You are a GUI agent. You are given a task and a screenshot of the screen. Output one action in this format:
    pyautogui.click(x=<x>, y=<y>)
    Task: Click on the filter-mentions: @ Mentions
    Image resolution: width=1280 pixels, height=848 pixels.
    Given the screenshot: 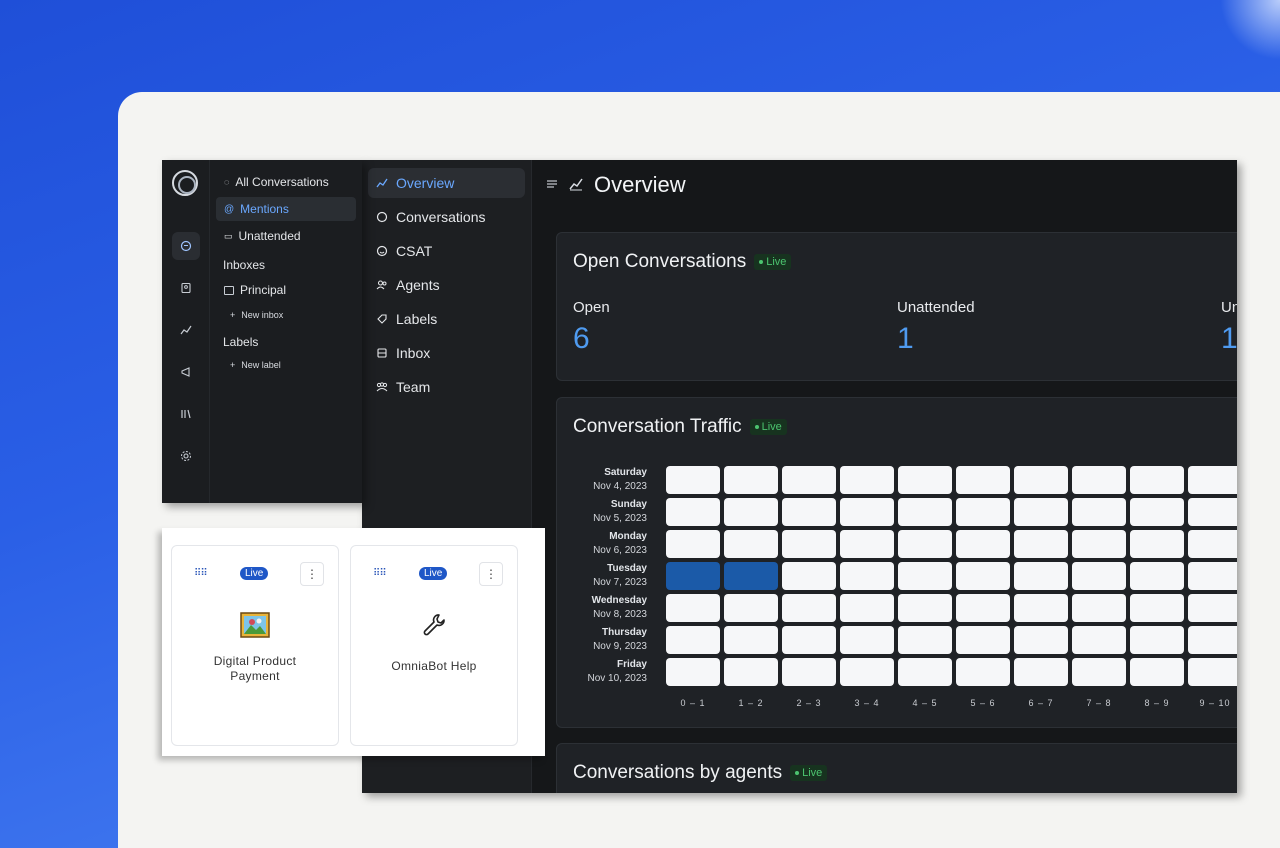 What is the action you would take?
    pyautogui.click(x=286, y=209)
    